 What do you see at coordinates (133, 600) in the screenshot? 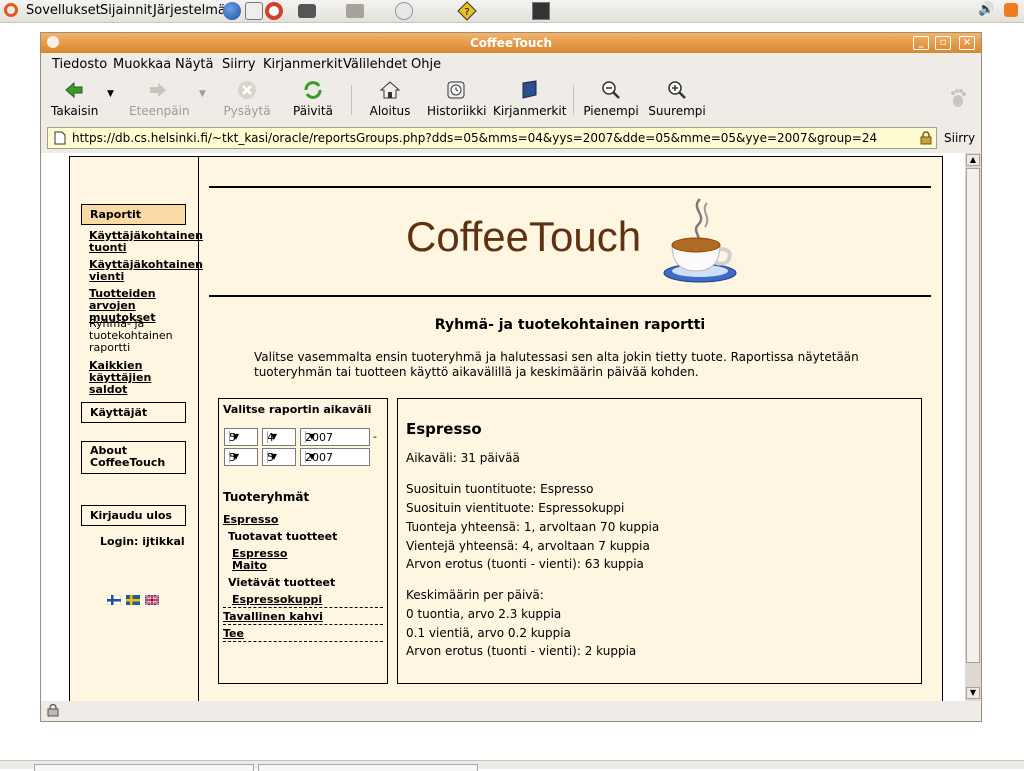
I see `swedish-flag-icon` at bounding box center [133, 600].